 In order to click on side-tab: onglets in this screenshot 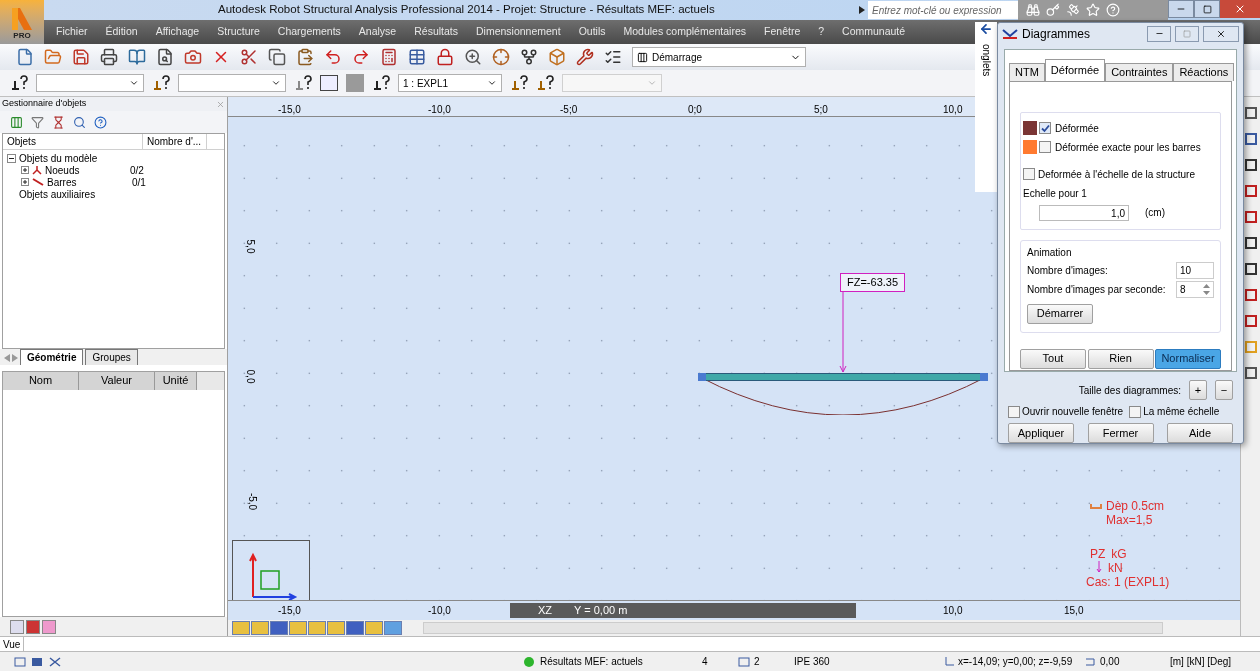, I will do `click(986, 107)`.